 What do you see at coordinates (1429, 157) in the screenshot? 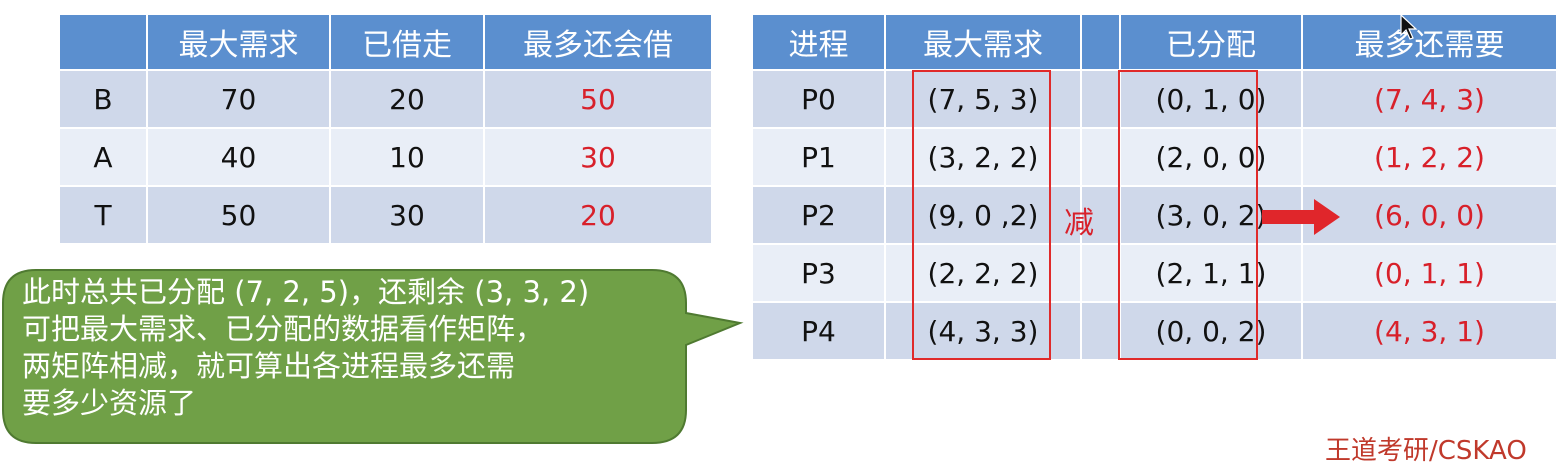
I see `still-need: (1, 2, 2)` at bounding box center [1429, 157].